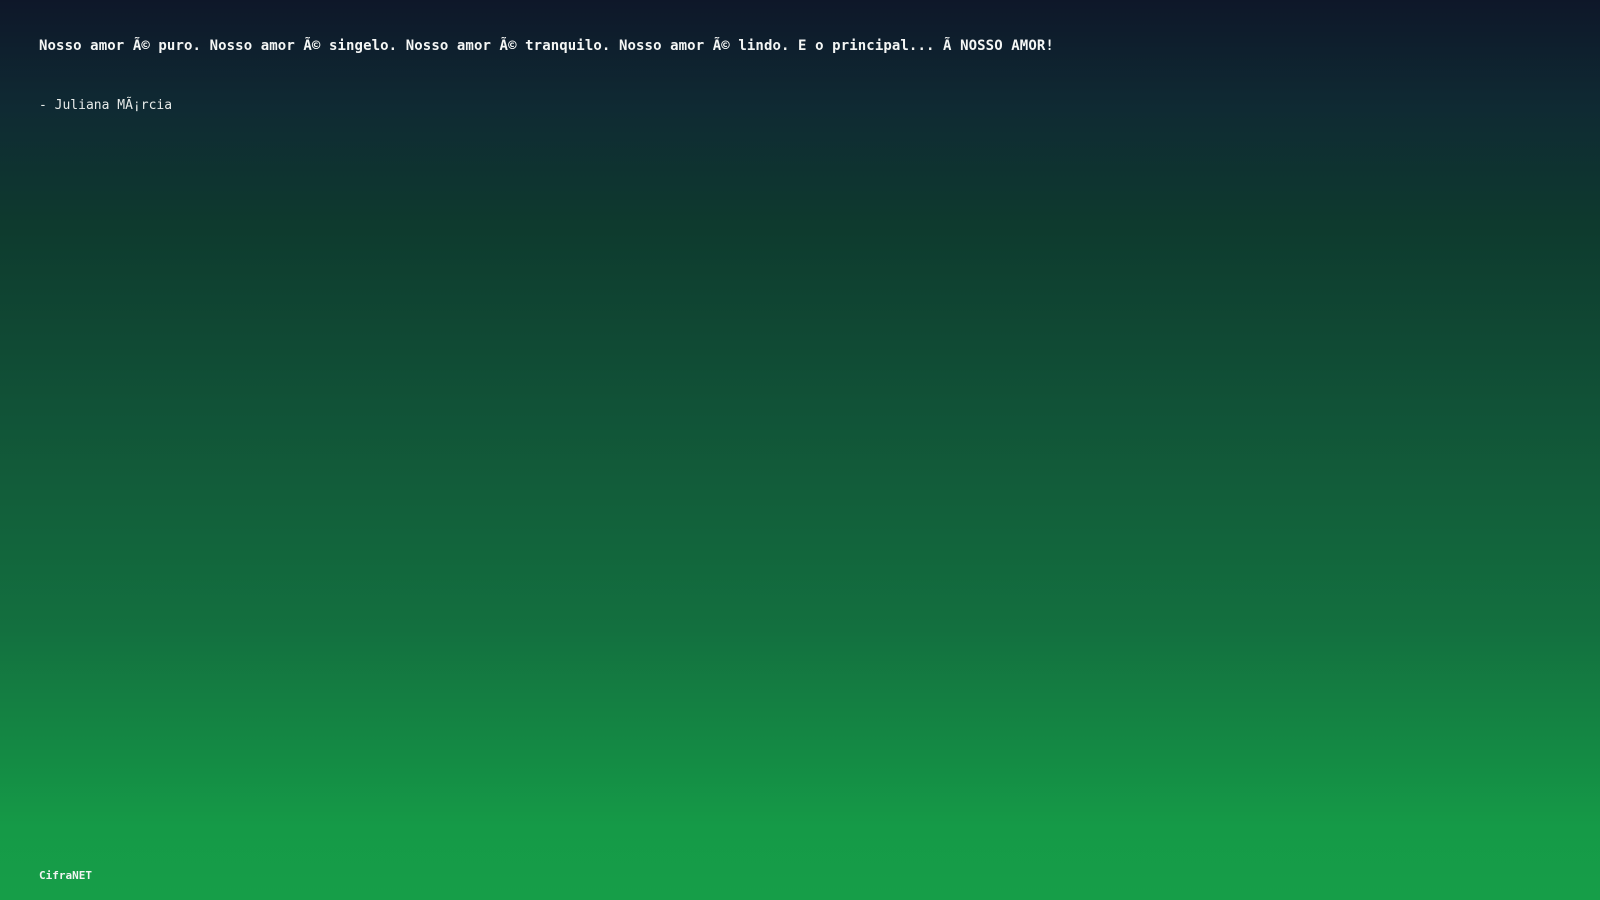 Image resolution: width=1600 pixels, height=900 pixels. Describe the element at coordinates (65, 875) in the screenshot. I see `brand-label: CifraNET` at that location.